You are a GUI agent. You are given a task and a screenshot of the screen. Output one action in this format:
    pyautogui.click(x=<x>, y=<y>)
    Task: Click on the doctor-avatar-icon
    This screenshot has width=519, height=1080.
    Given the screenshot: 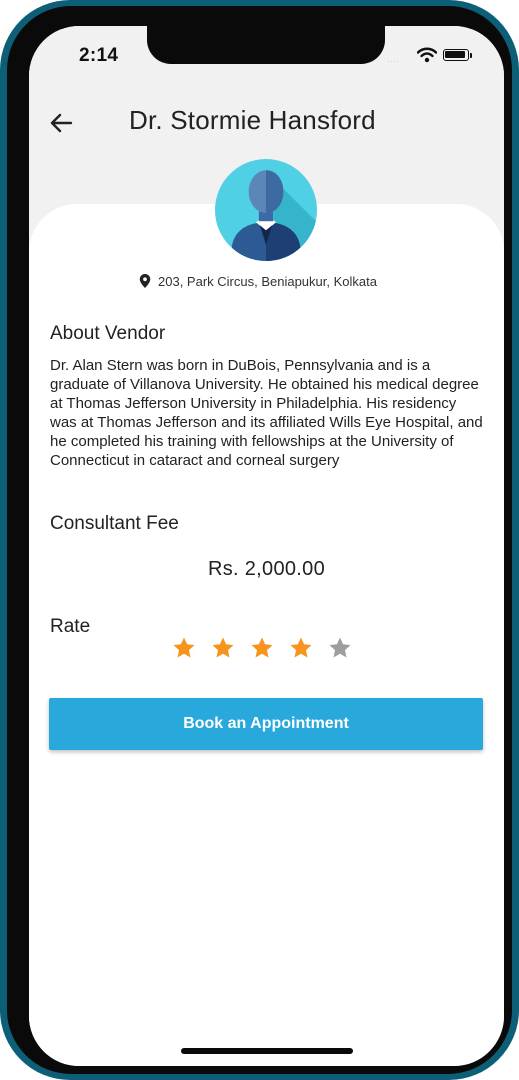 What is the action you would take?
    pyautogui.click(x=266, y=210)
    